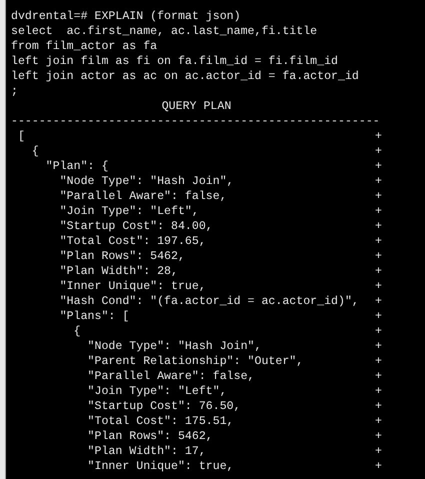 The image size is (425, 479). What do you see at coordinates (76, 166) in the screenshot?
I see `output-line: "Plan": {` at bounding box center [76, 166].